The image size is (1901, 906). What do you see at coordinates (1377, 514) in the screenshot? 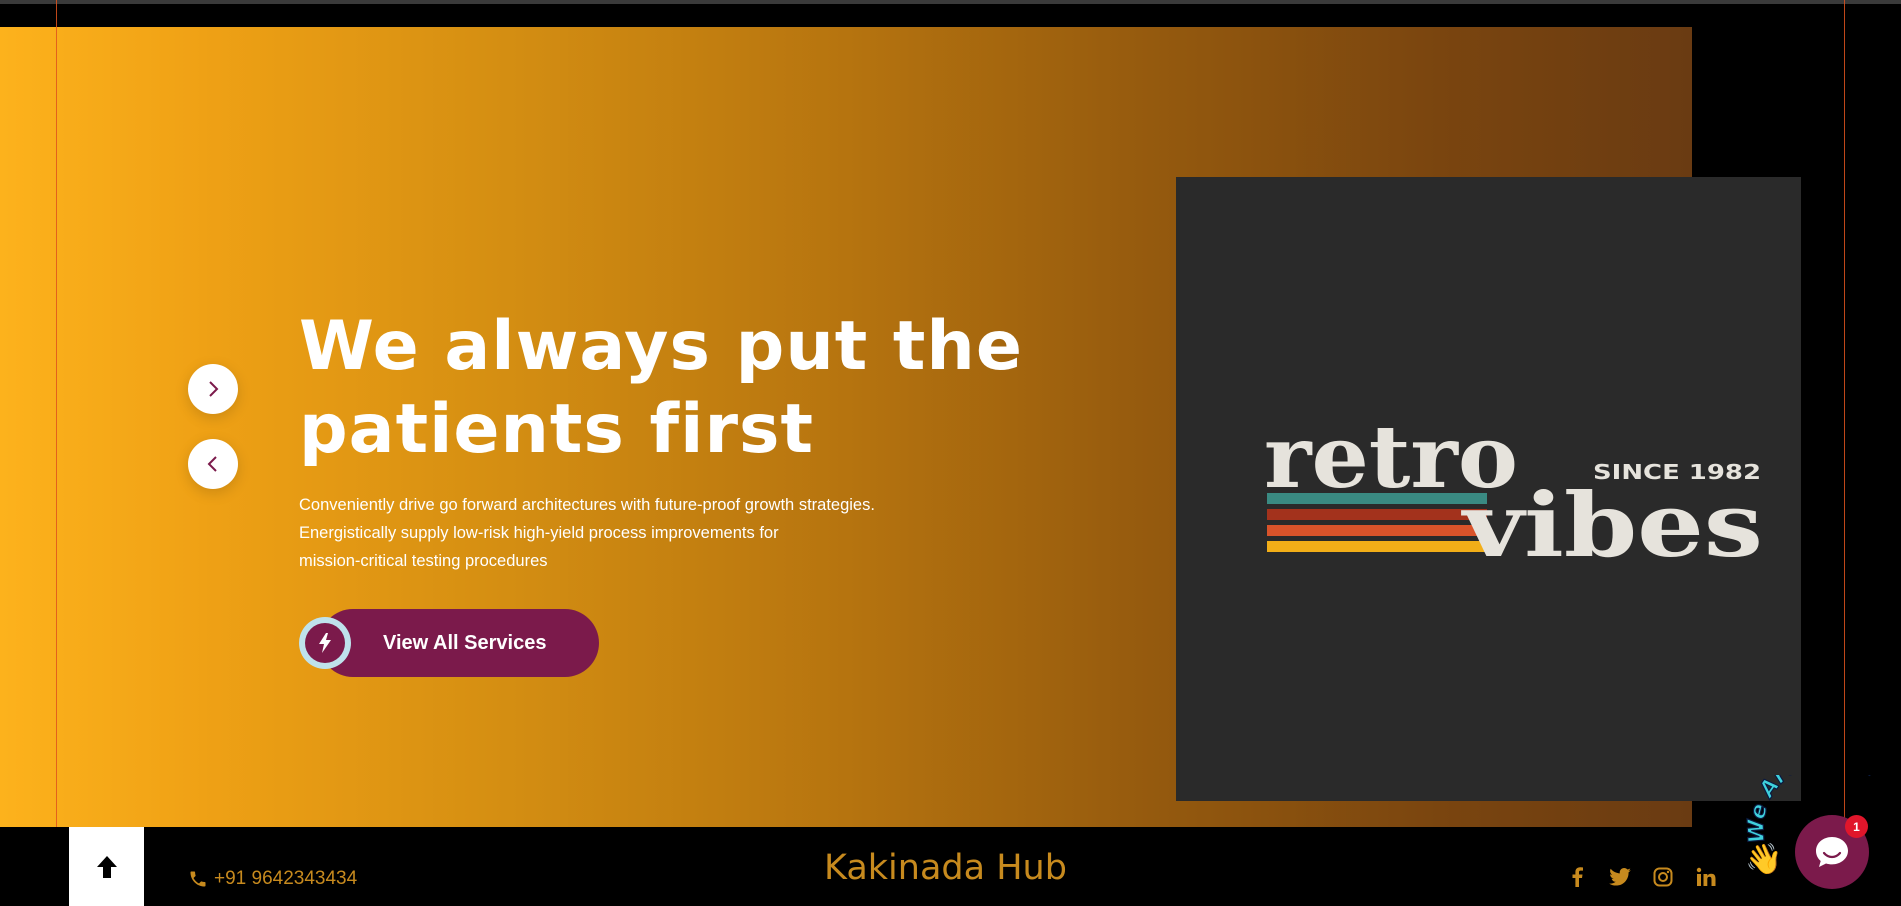
I see `logo-stripe-brown` at bounding box center [1377, 514].